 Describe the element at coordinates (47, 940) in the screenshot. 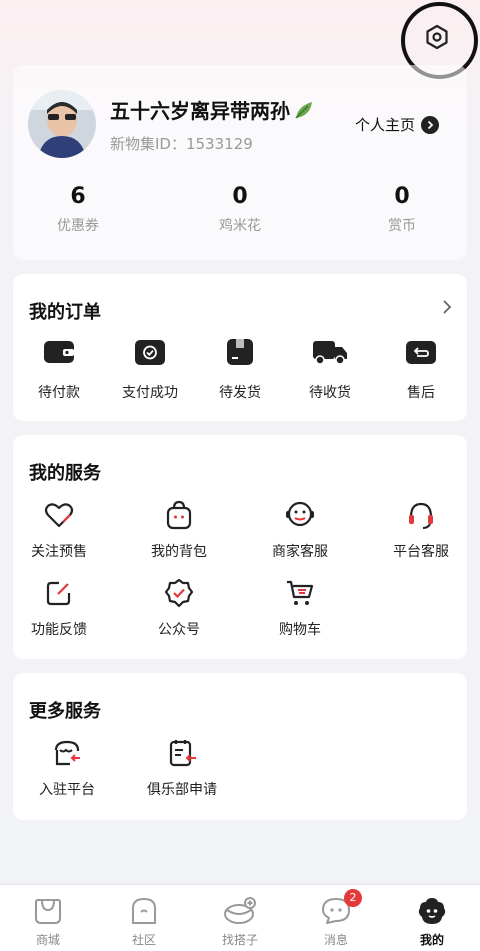

I see `tab-label: 商城` at that location.